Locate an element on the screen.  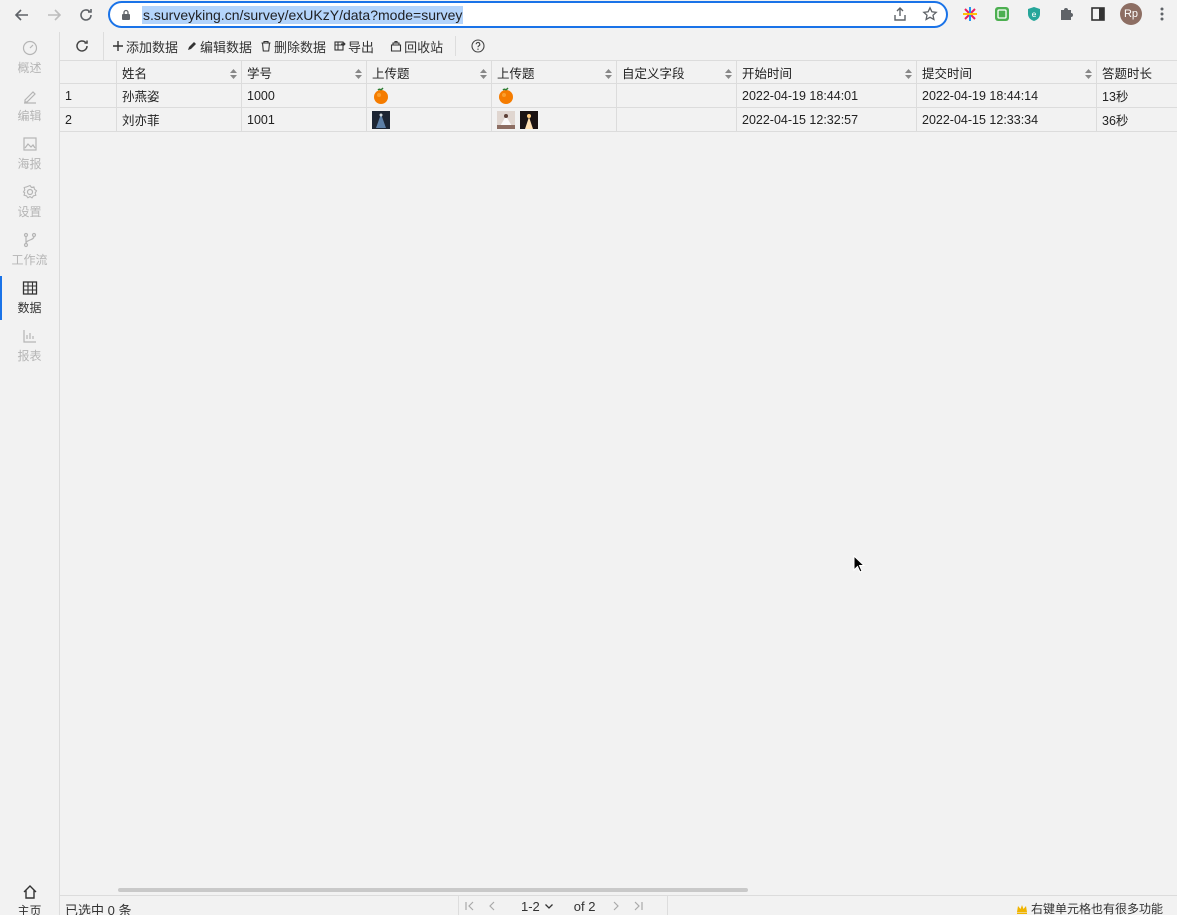
menu-kebab-icon is located at coordinates (1162, 14).